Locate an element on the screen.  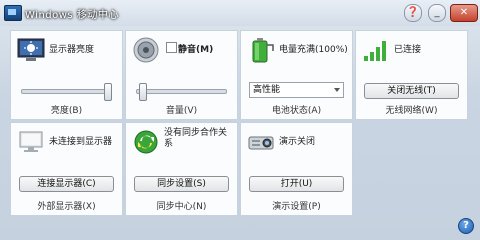
wireless-status-label: 已连接 is located at coordinates (408, 50).